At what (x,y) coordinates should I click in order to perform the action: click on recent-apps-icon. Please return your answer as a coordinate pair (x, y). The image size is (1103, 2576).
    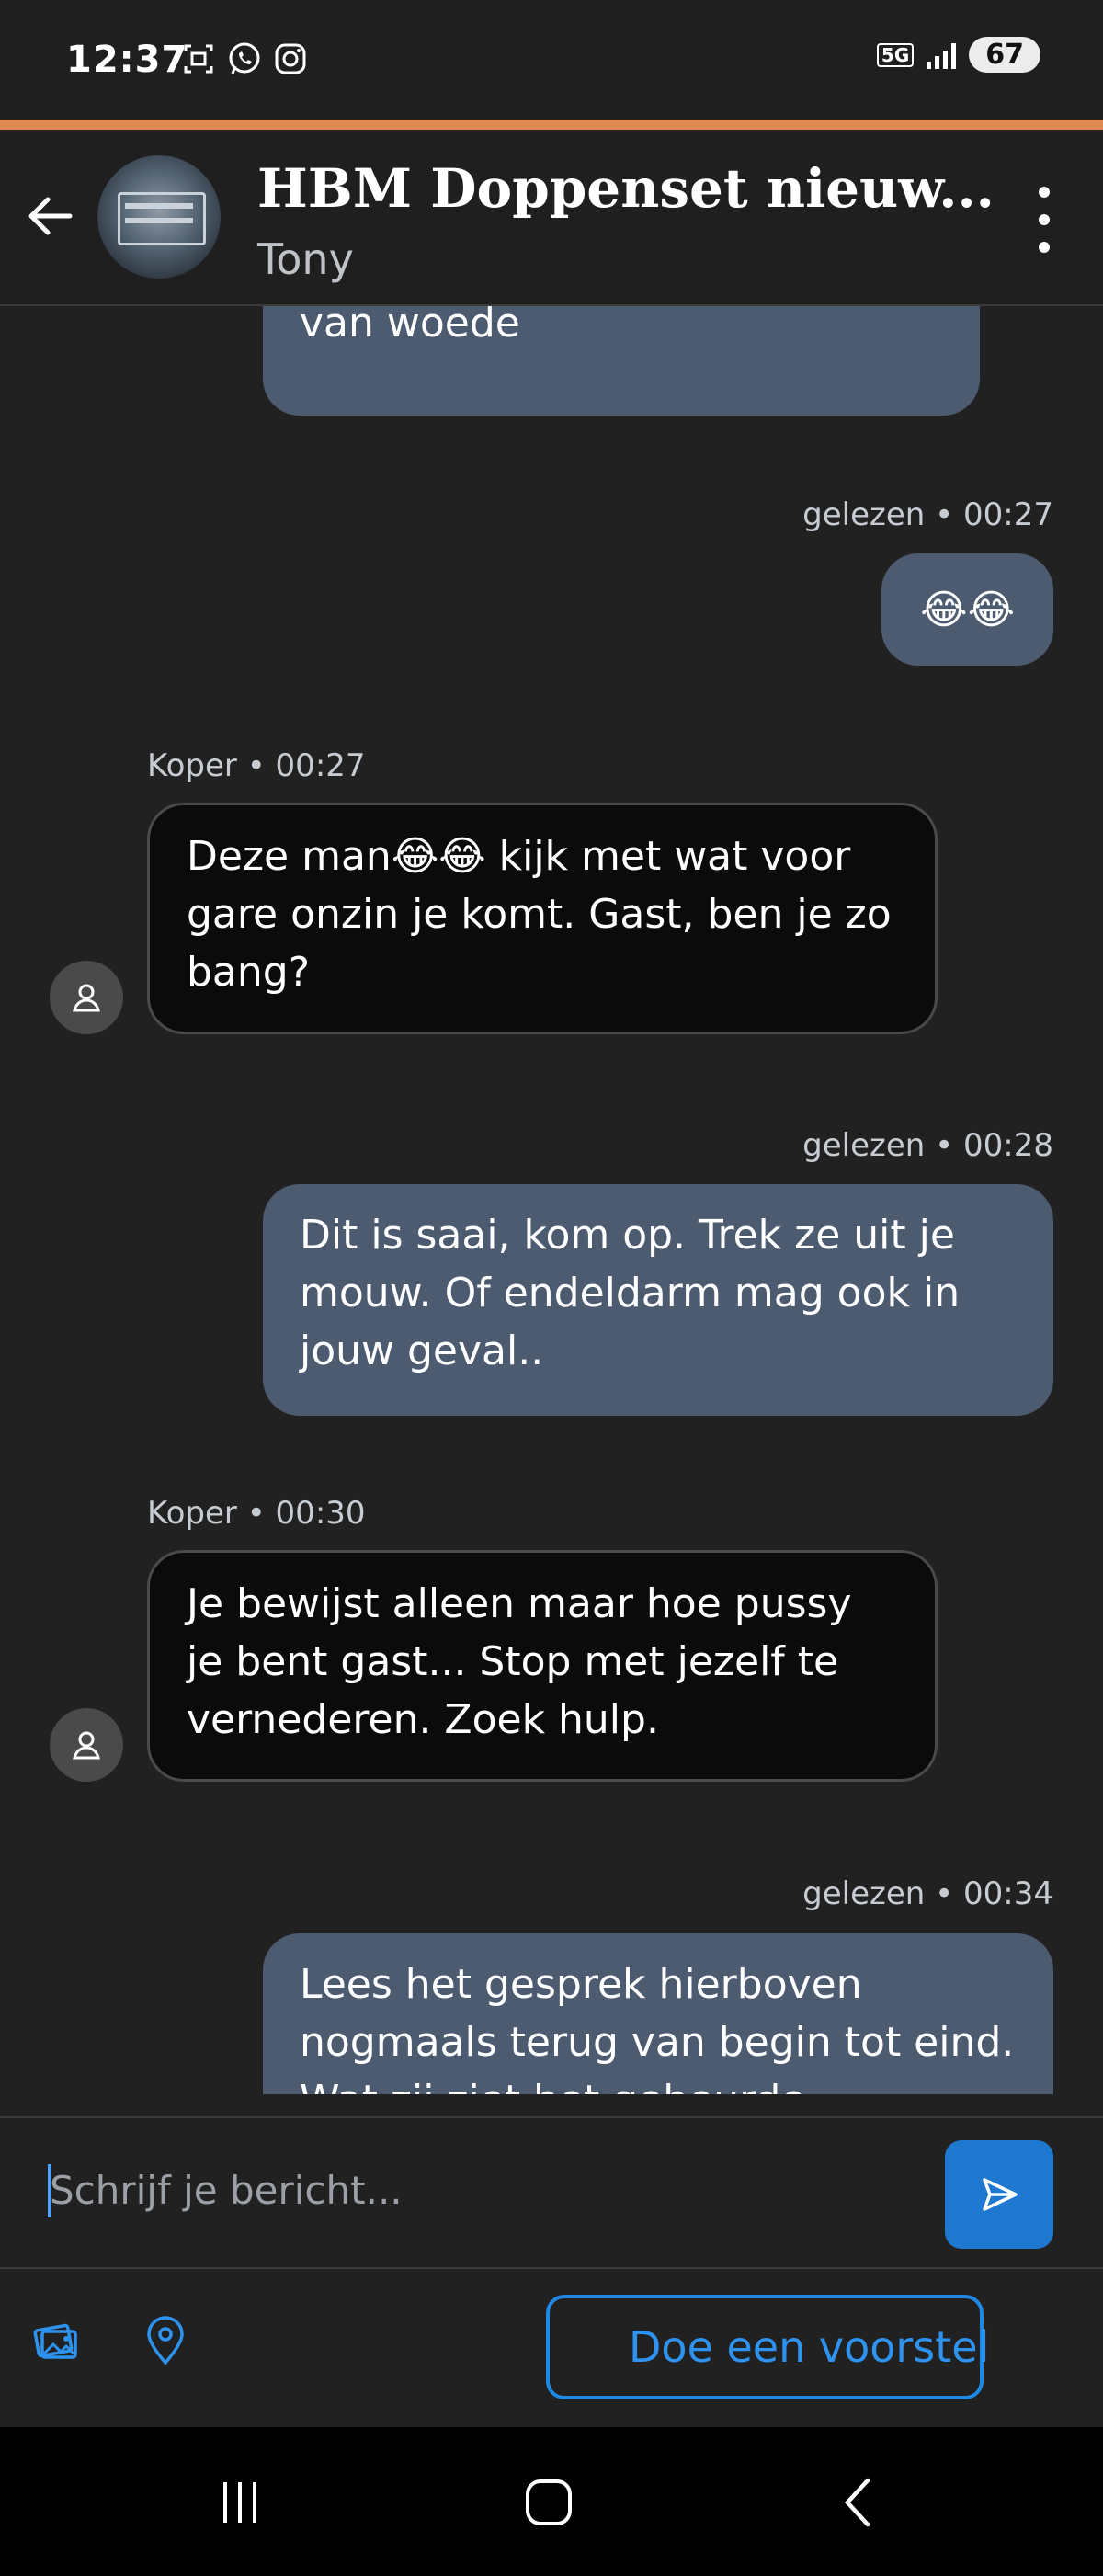
    Looking at the image, I should click on (239, 2502).